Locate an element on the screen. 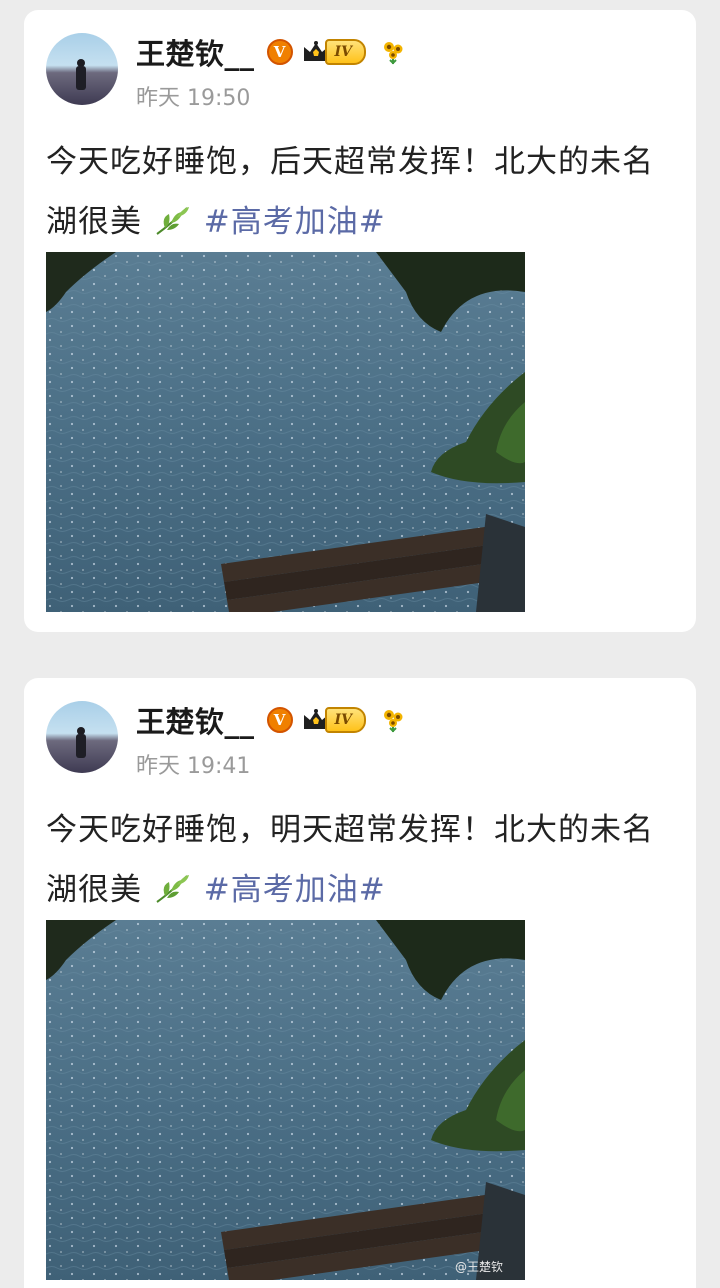 Image resolution: width=720 pixels, height=1288 pixels. post-timestamp: 昨天 19:50 is located at coordinates (193, 98).